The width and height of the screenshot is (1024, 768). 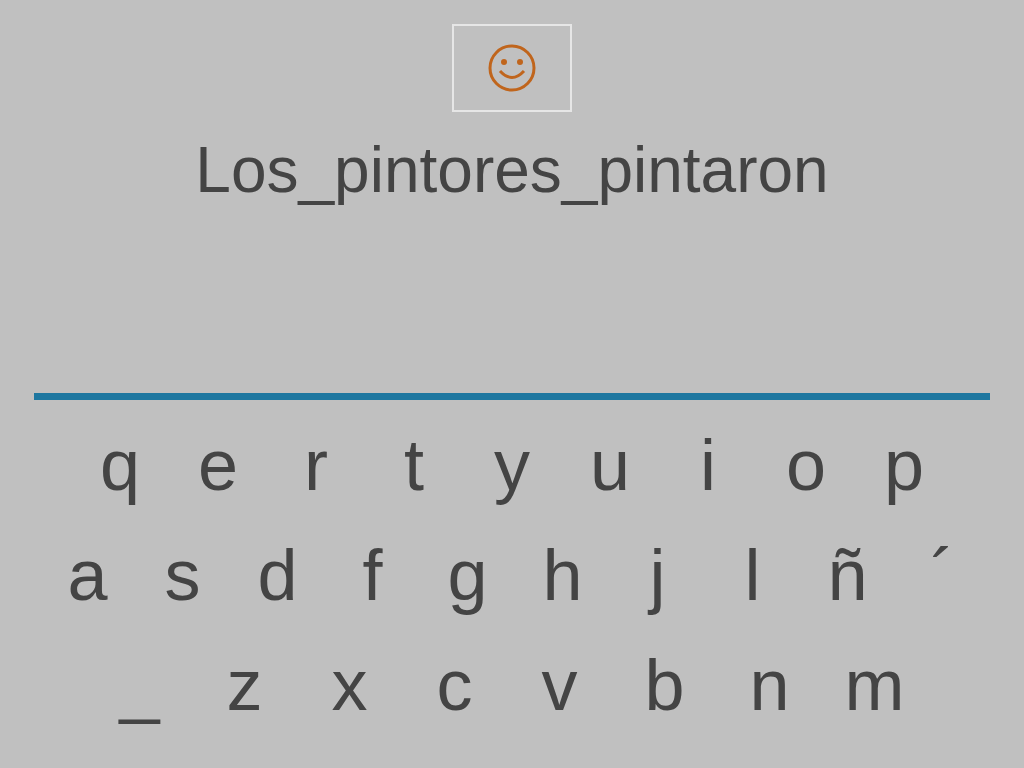 I want to click on key-button: r, so click(x=316, y=465).